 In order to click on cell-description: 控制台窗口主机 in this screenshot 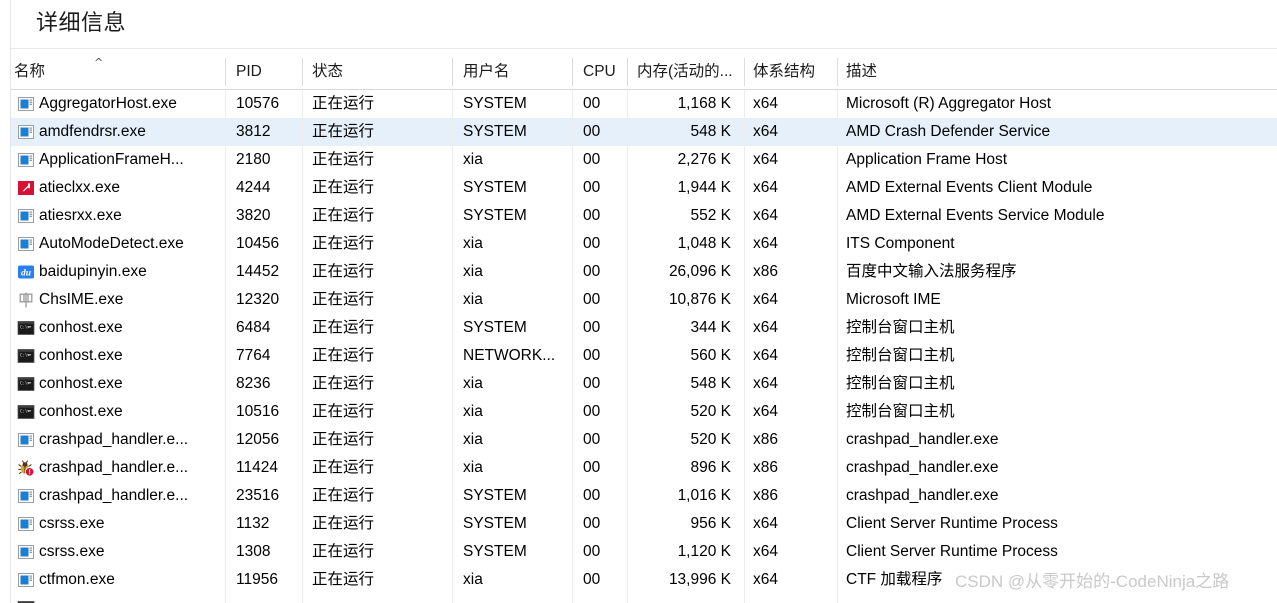, I will do `click(900, 411)`.